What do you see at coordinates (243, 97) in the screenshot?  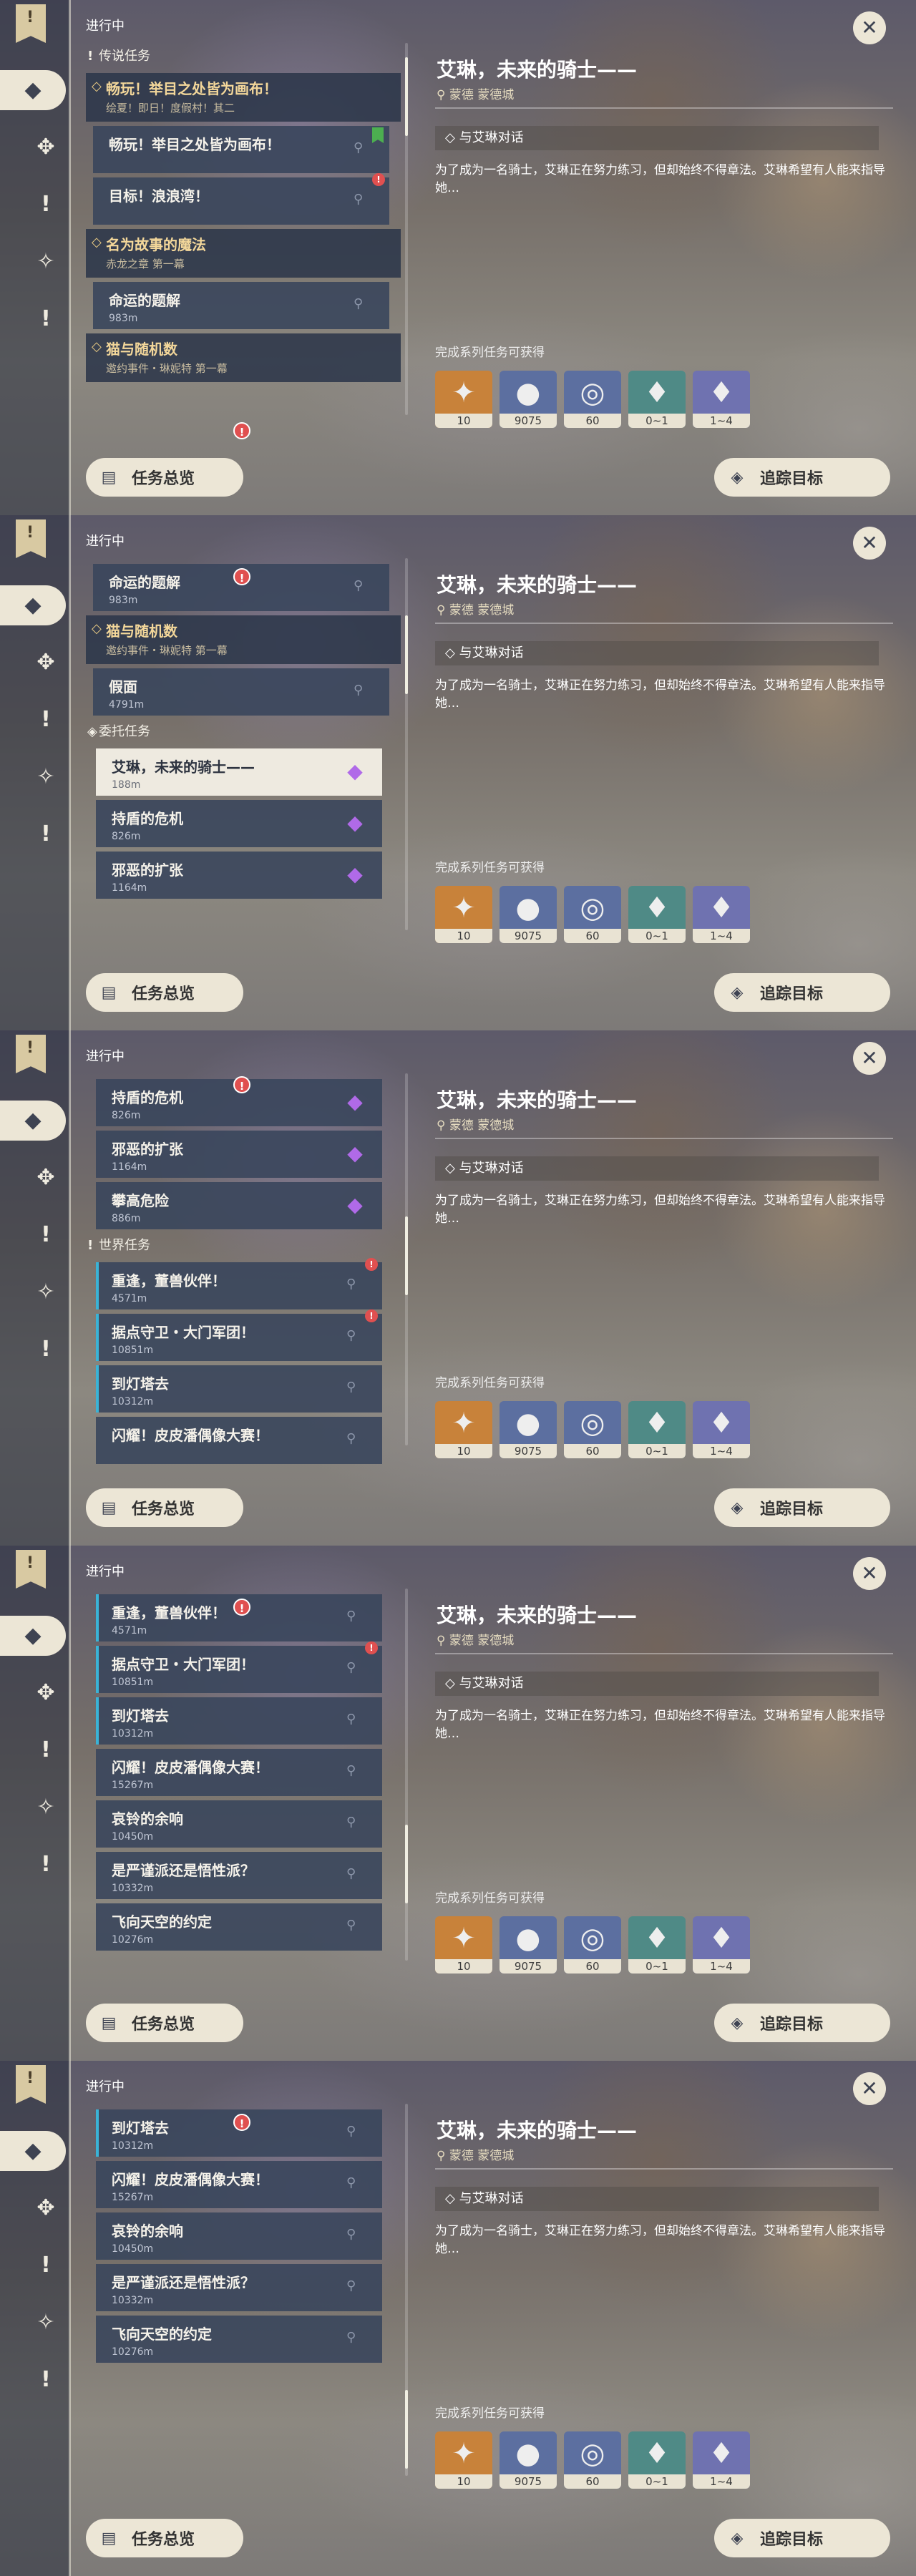 I see `quest-chapter: 畅玩！举目之处皆为画布！ 绘夏！即日！度假村！其二` at bounding box center [243, 97].